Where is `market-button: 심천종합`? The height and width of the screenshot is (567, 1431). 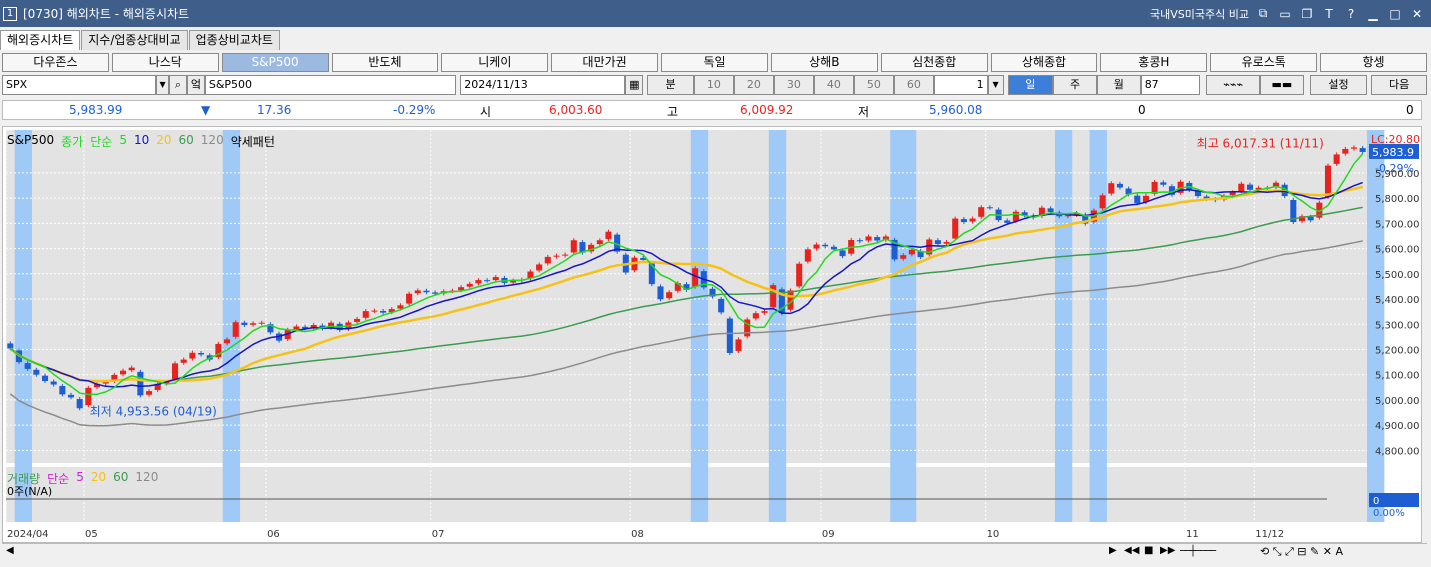 market-button: 심천종합 is located at coordinates (934, 62).